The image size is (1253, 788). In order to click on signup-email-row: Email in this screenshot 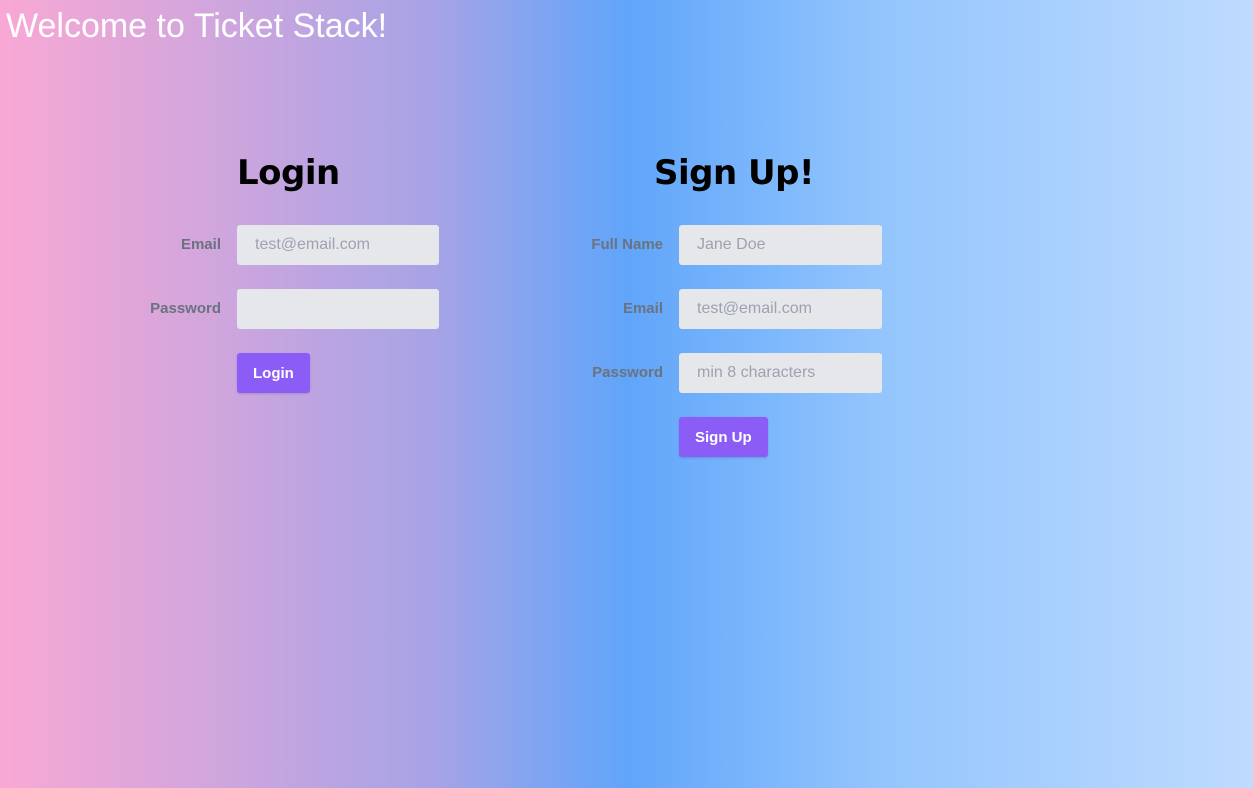, I will do `click(740, 309)`.